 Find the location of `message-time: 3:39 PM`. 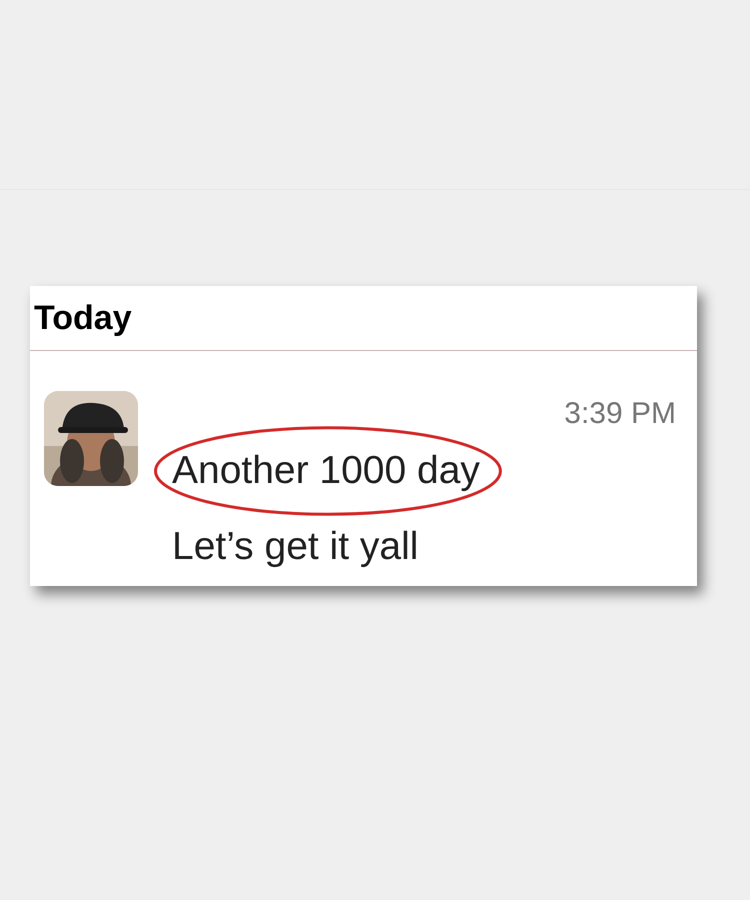

message-time: 3:39 PM is located at coordinates (620, 414).